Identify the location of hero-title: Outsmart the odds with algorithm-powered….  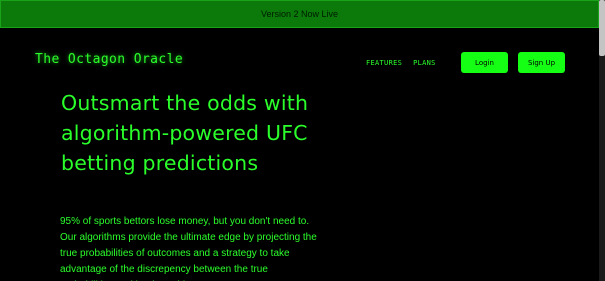
(185, 133).